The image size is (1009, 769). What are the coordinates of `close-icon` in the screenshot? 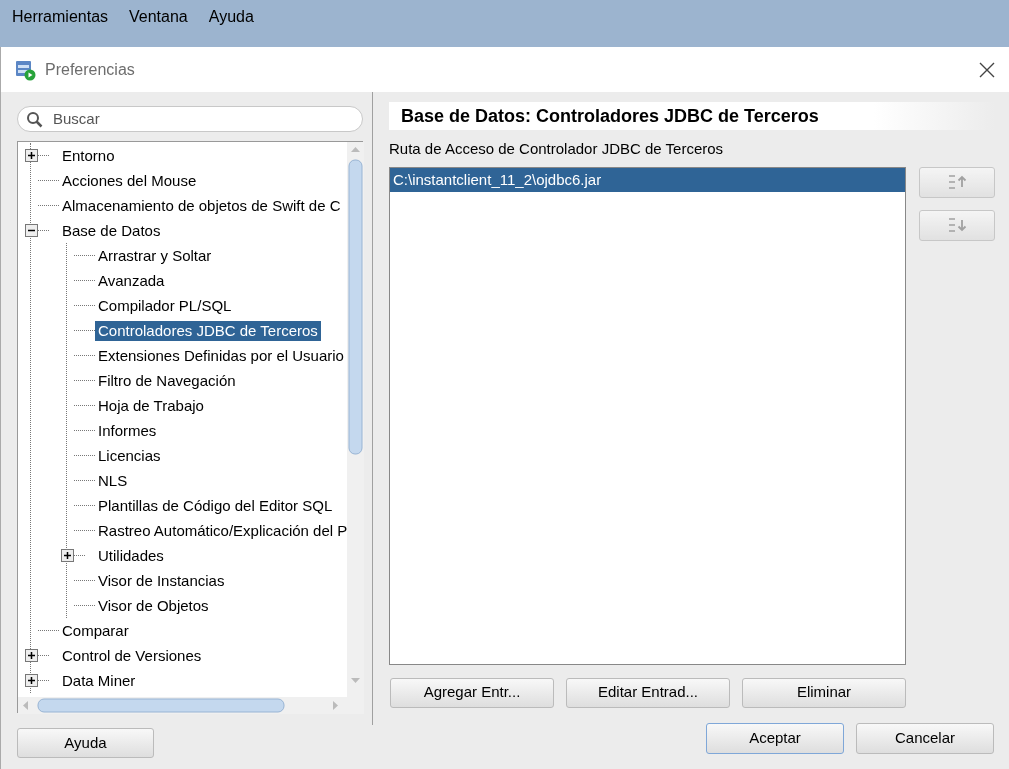 It's located at (987, 69).